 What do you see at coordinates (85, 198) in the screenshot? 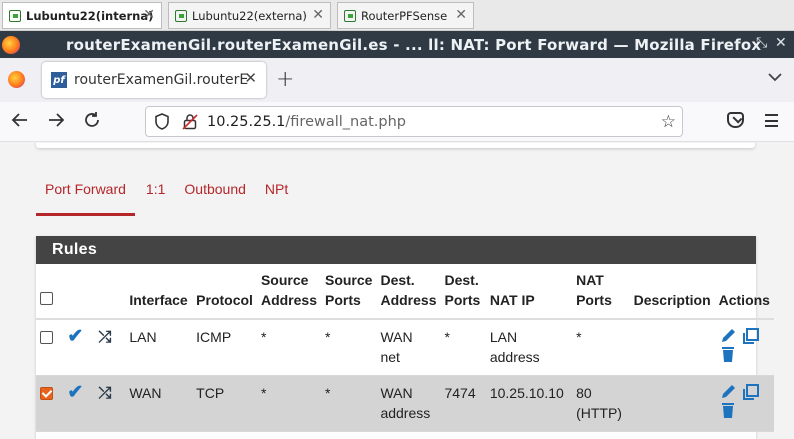
I see `tab-port-forward: Port Forward` at bounding box center [85, 198].